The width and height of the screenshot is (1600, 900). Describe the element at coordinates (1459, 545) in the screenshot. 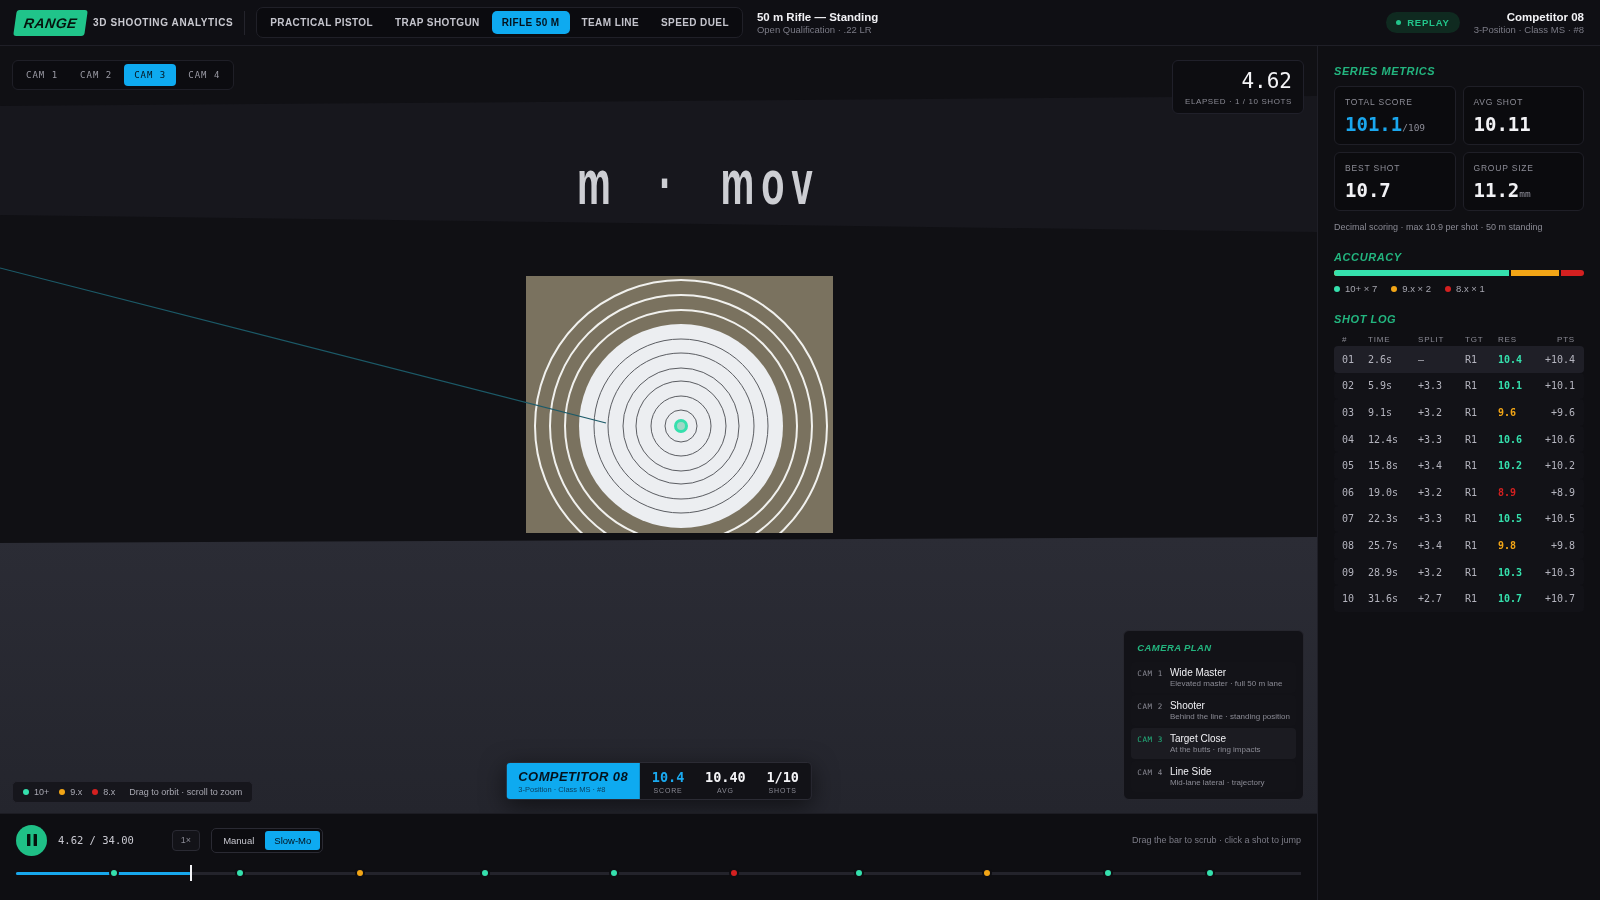

I see `shot-row: 08 25.7s +3.4 R1 9.8 +9.8` at that location.